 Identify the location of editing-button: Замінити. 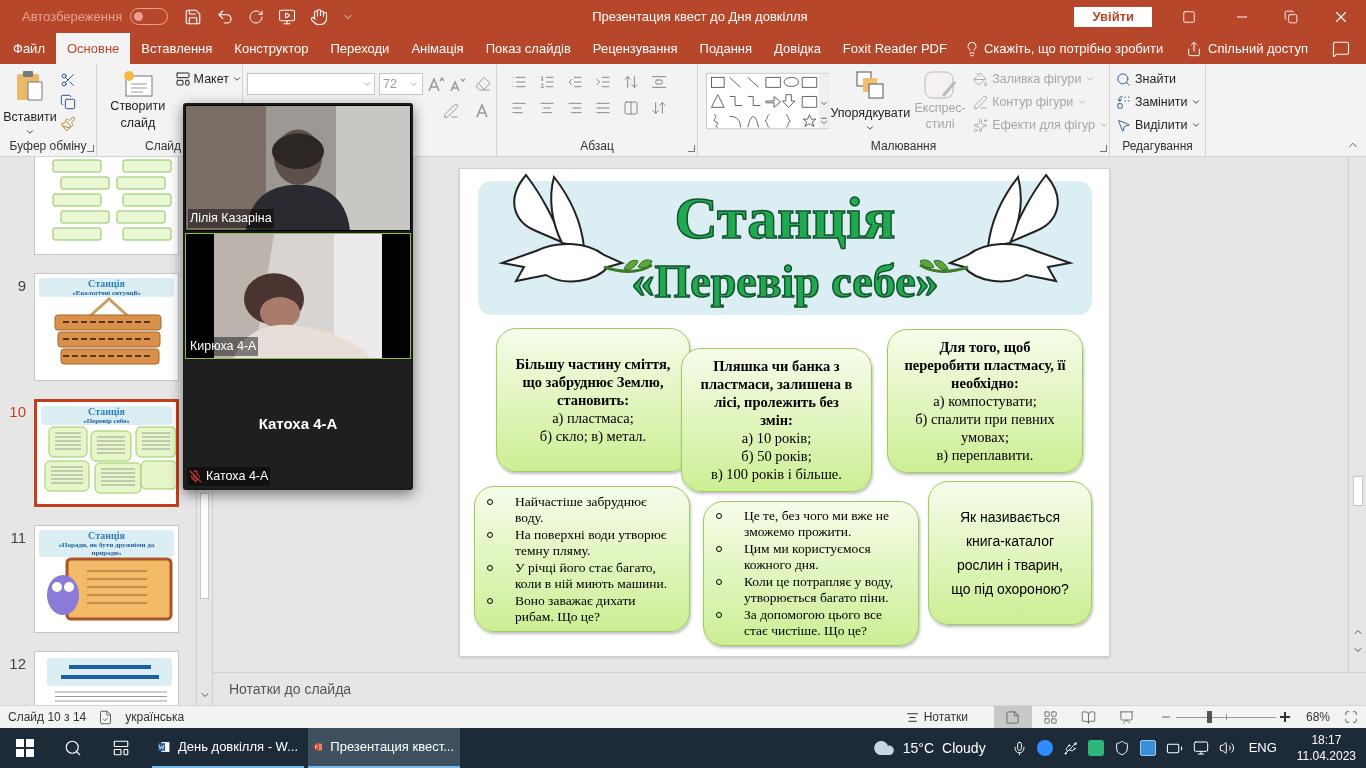
(1160, 102).